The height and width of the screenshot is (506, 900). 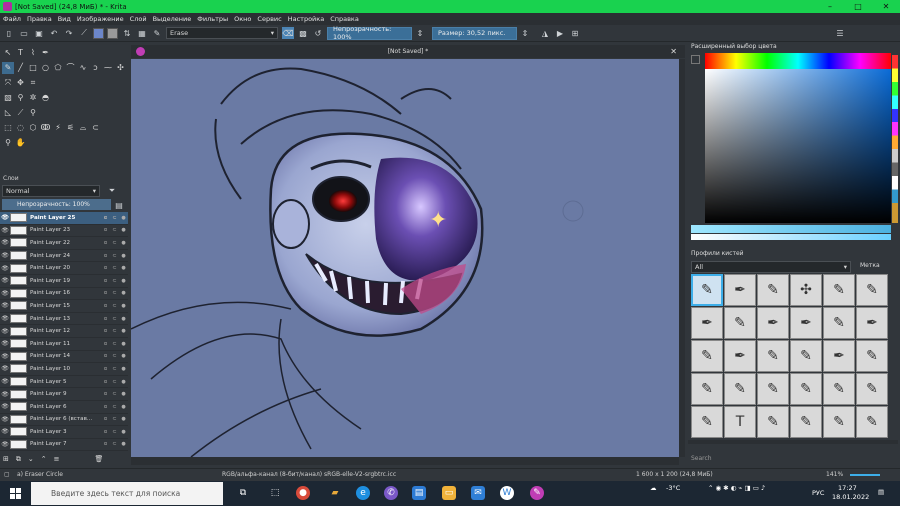 I want to click on gradient-icon: ⟋, so click(x=84, y=33).